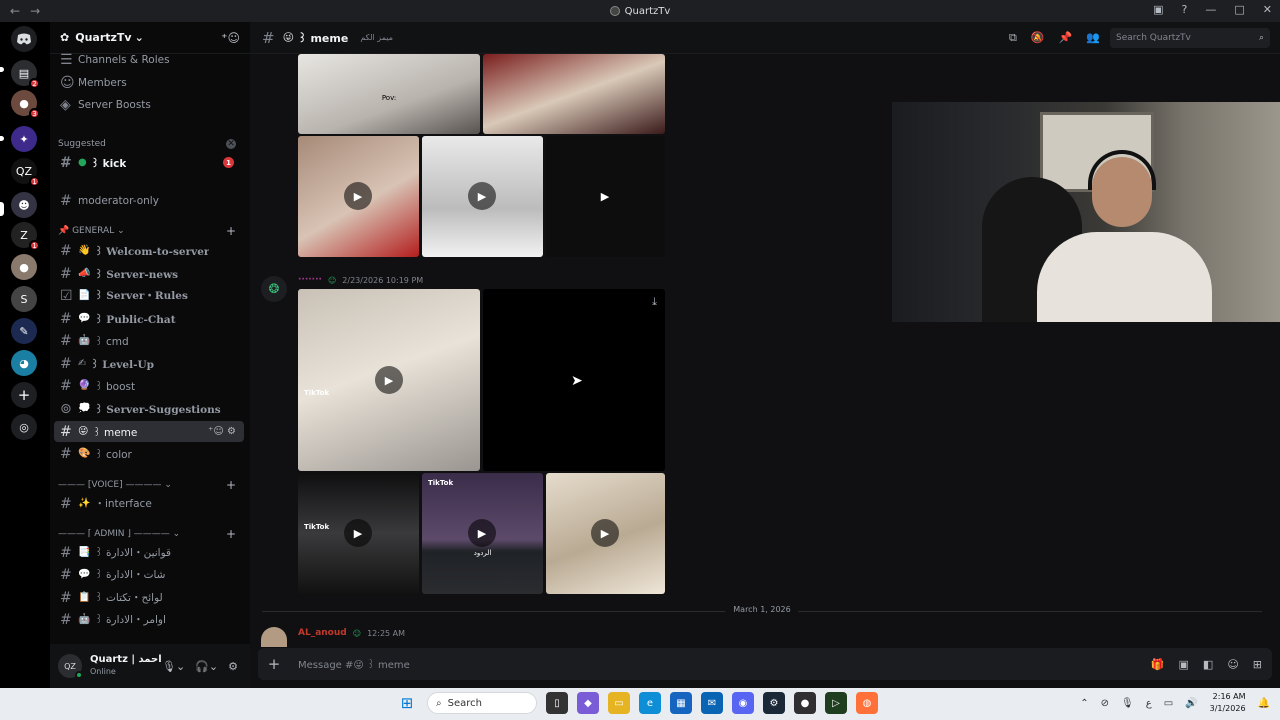 The width and height of the screenshot is (1280, 720). I want to click on channel-server-suggestions: ⊚ 💭 ꒱ Server-Suggestions, so click(149, 408).